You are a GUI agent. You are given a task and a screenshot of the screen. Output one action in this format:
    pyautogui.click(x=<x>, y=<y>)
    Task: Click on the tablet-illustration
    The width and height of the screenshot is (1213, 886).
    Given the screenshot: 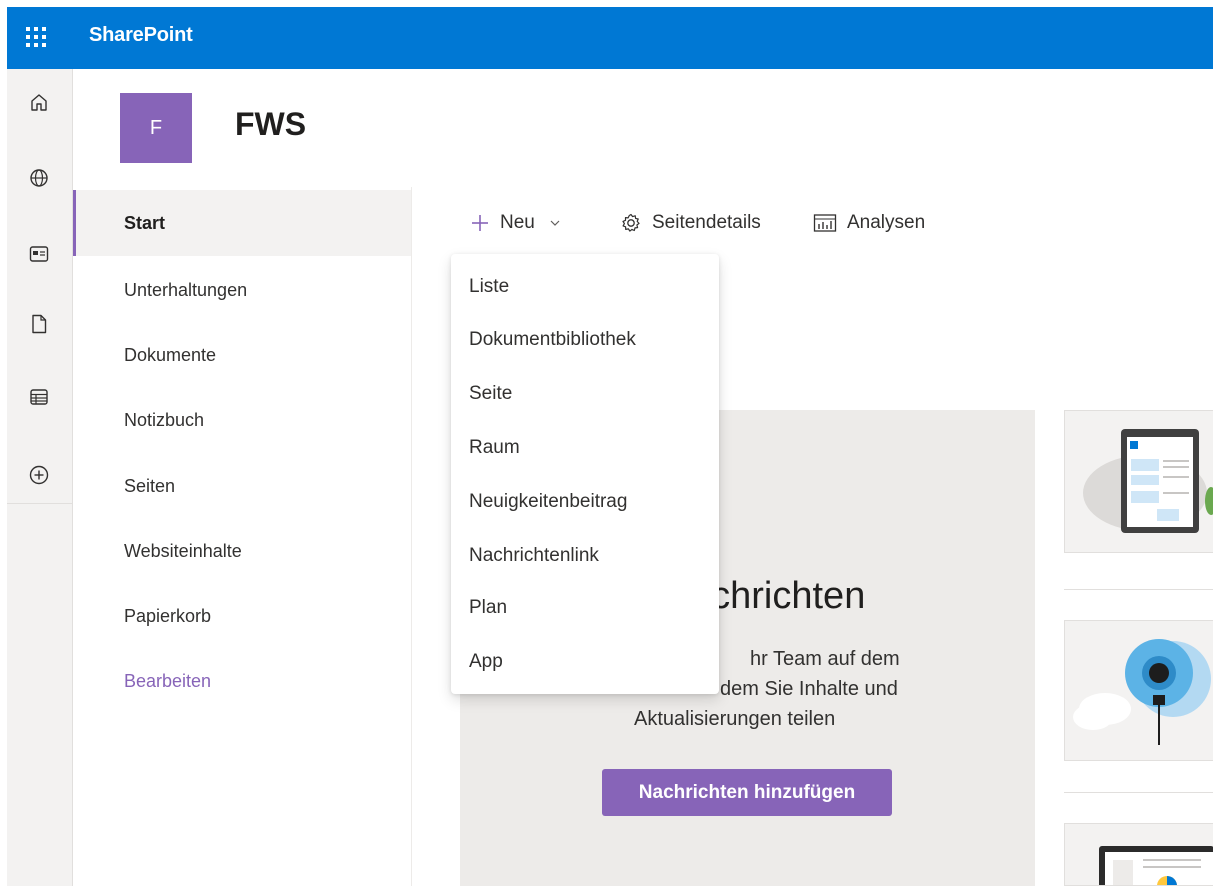 What is the action you would take?
    pyautogui.click(x=1148, y=481)
    